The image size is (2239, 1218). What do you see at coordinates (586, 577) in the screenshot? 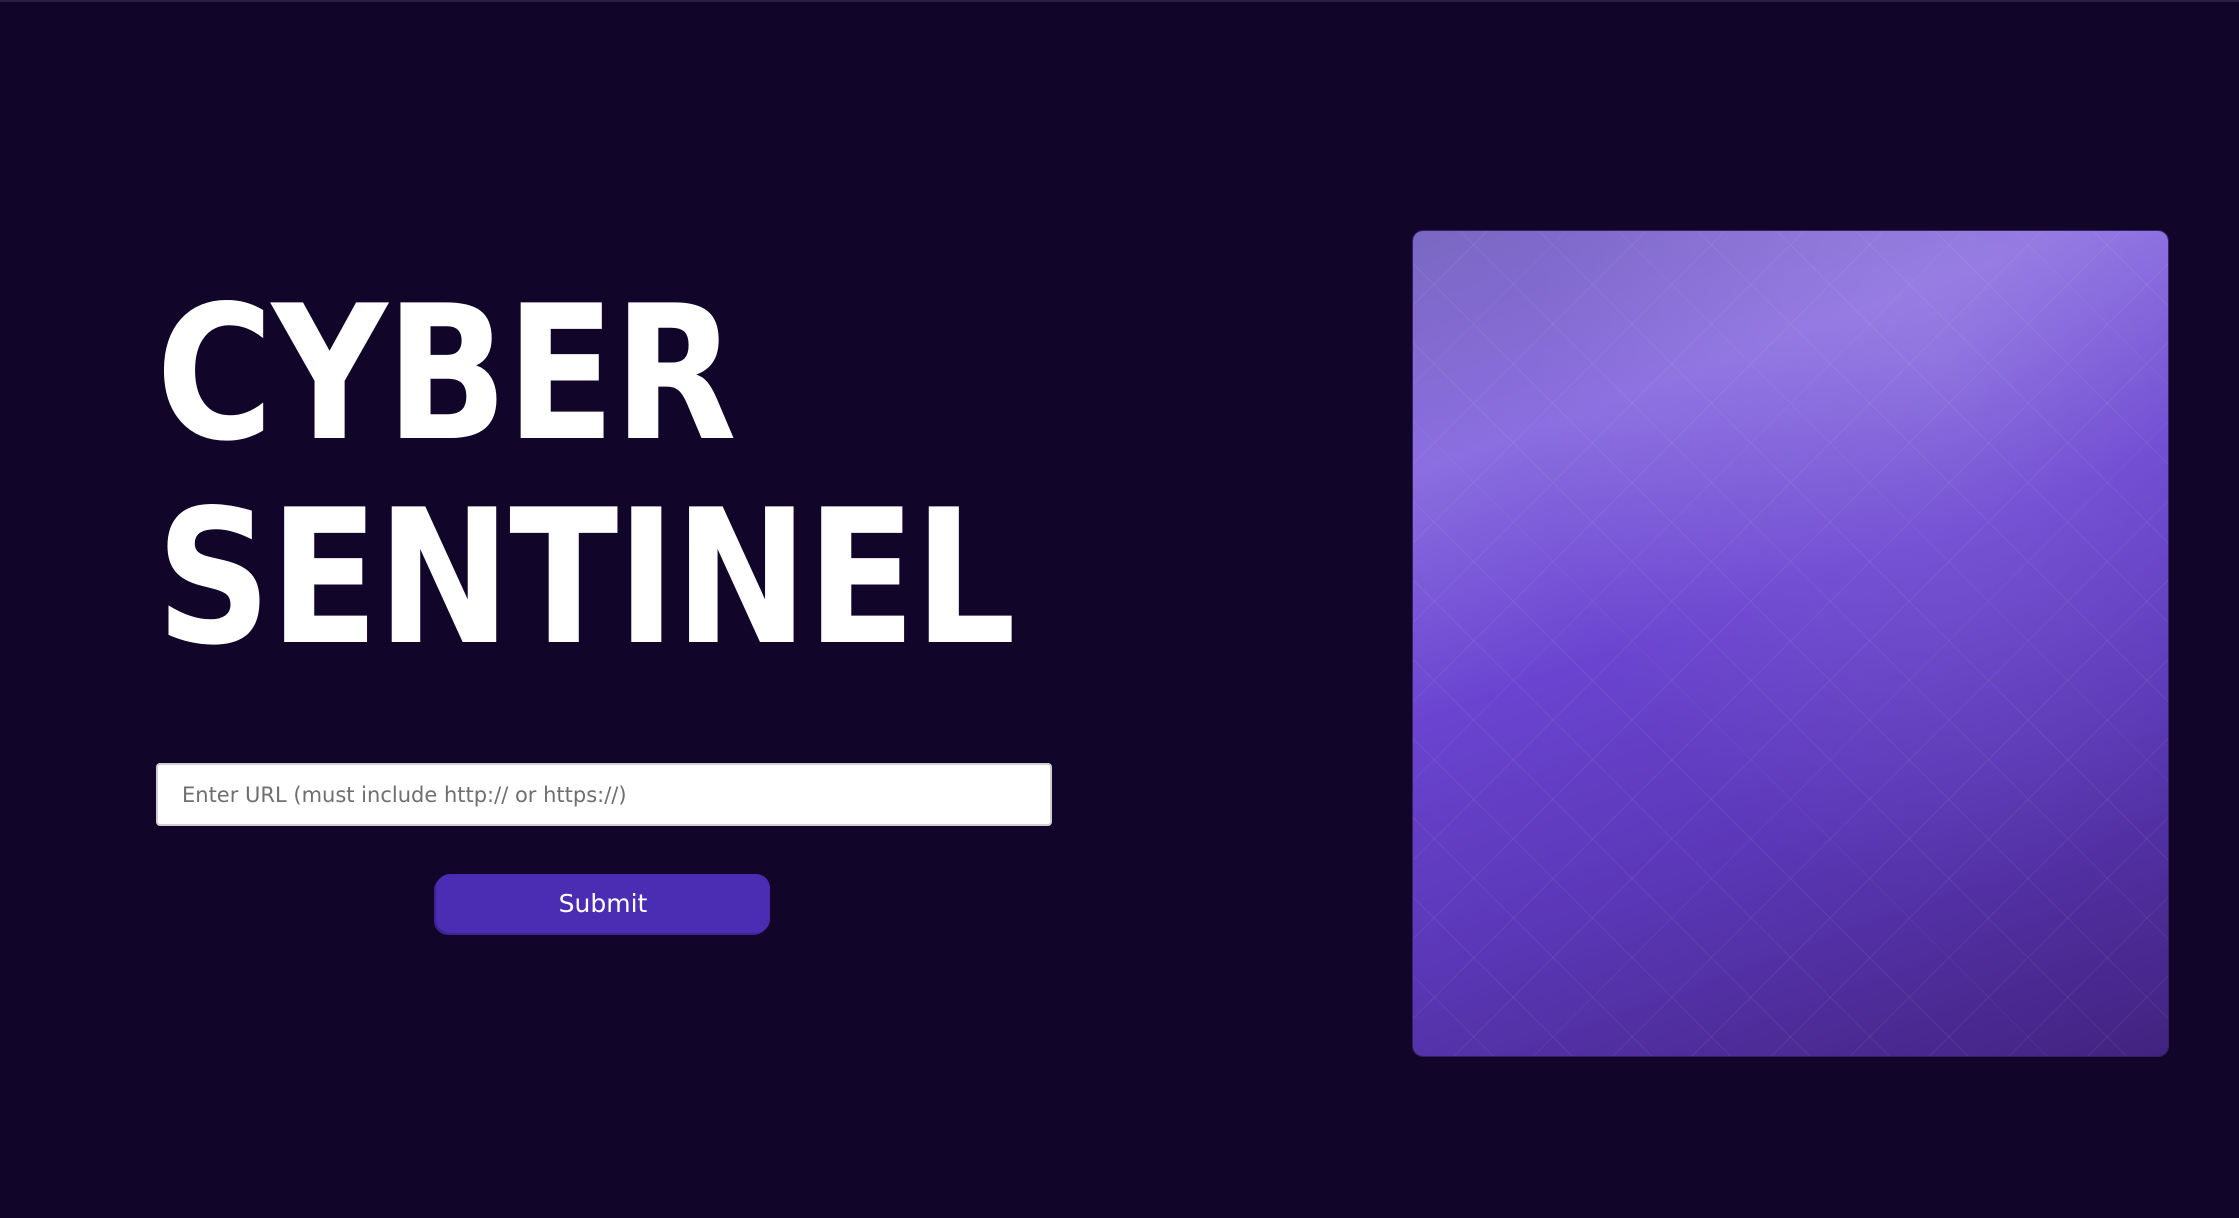
I see `title-line-2: SENTINEL` at bounding box center [586, 577].